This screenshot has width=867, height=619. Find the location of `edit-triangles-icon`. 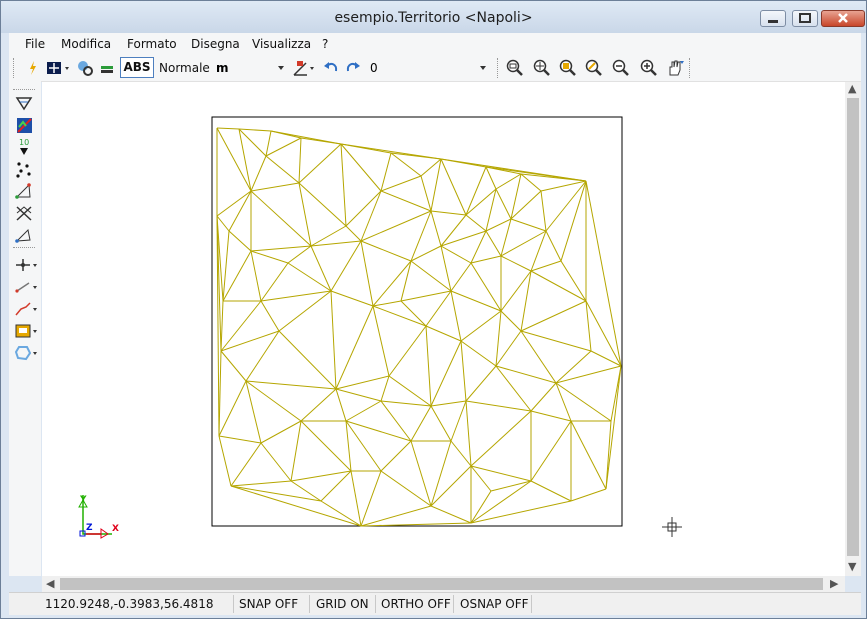

edit-triangles-icon is located at coordinates (23, 235).